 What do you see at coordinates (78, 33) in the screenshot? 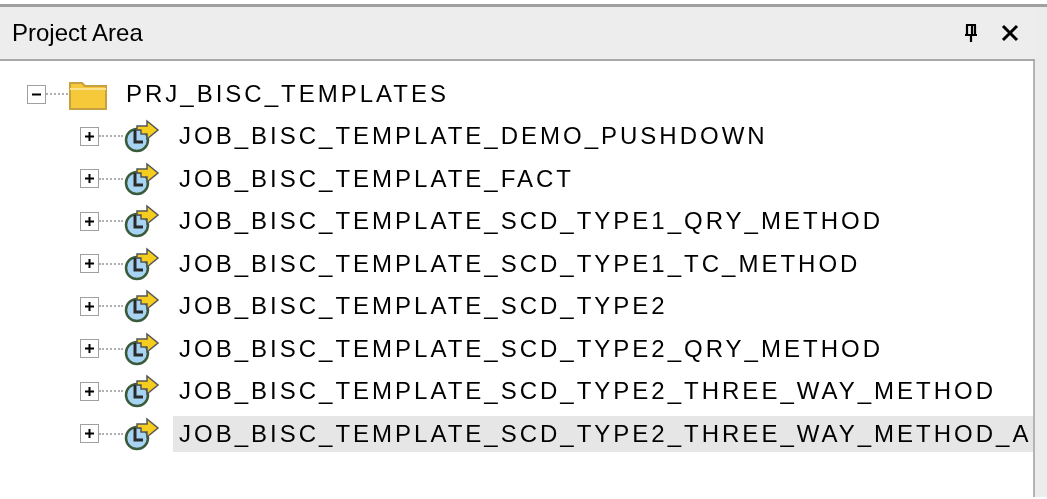
I see `panel-title: Project Area` at bounding box center [78, 33].